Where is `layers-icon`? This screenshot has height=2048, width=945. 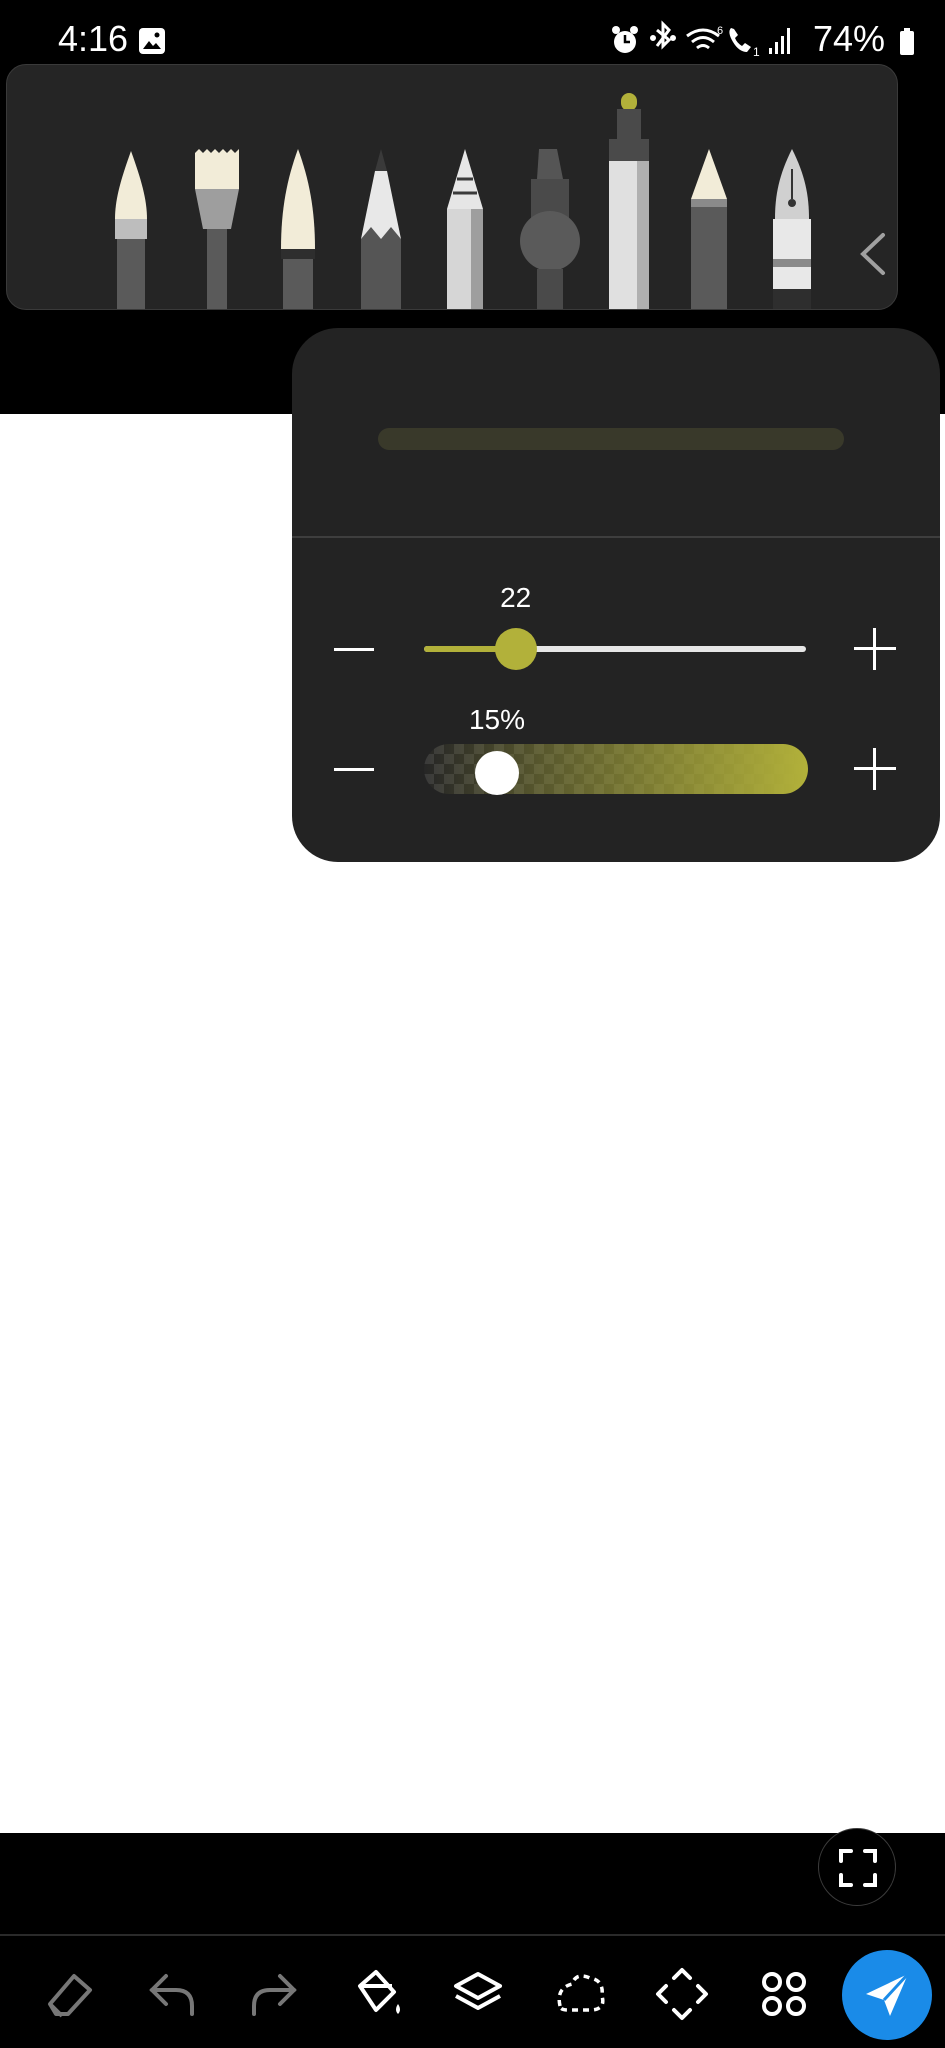
layers-icon is located at coordinates (478, 1994).